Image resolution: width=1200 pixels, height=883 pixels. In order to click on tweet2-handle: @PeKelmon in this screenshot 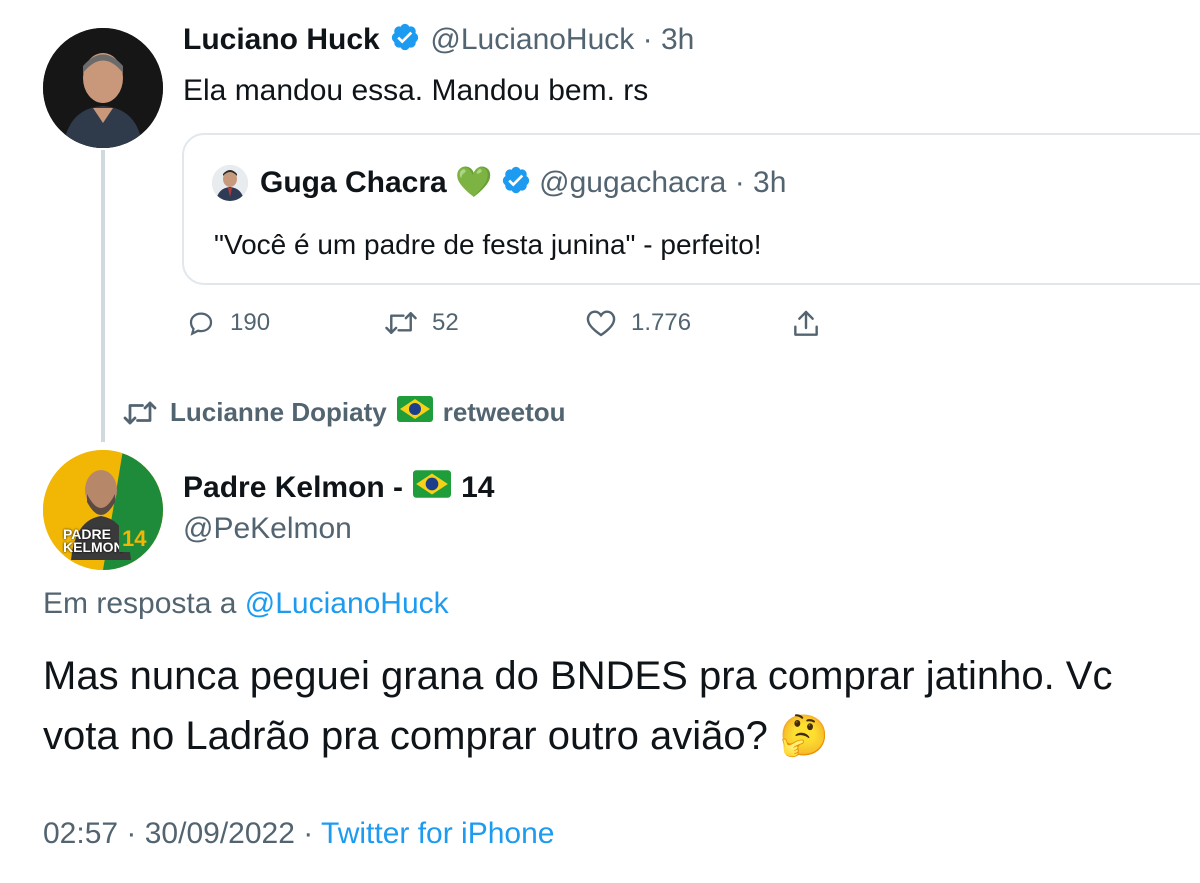, I will do `click(267, 529)`.